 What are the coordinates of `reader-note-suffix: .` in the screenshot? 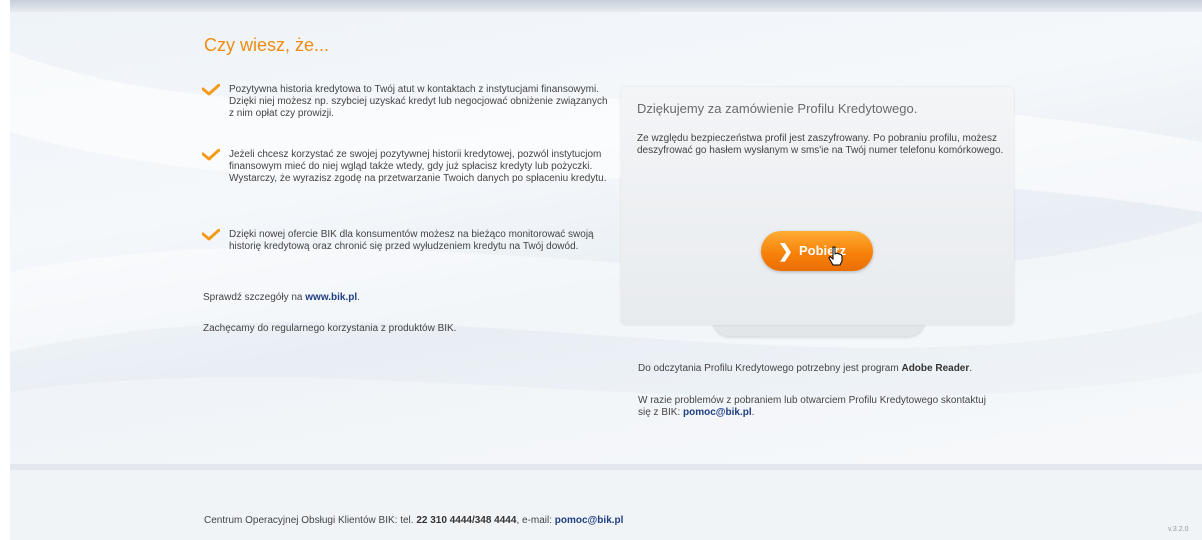 It's located at (971, 368).